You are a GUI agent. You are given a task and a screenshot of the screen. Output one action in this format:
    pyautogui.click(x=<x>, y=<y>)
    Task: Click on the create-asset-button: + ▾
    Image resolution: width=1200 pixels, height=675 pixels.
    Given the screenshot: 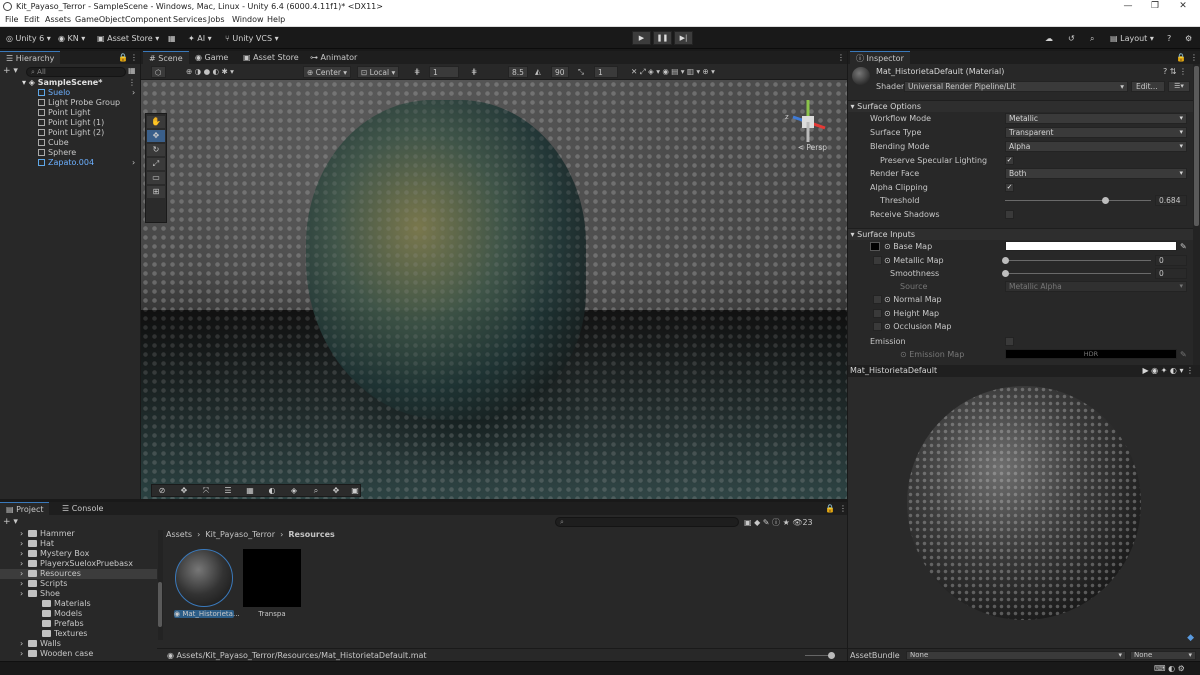 What is the action you would take?
    pyautogui.click(x=10, y=522)
    